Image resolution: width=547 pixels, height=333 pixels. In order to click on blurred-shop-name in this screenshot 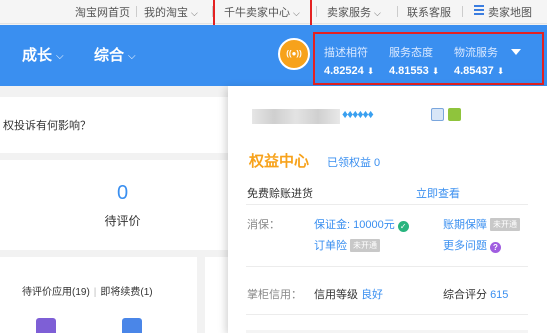, I will do `click(296, 116)`.